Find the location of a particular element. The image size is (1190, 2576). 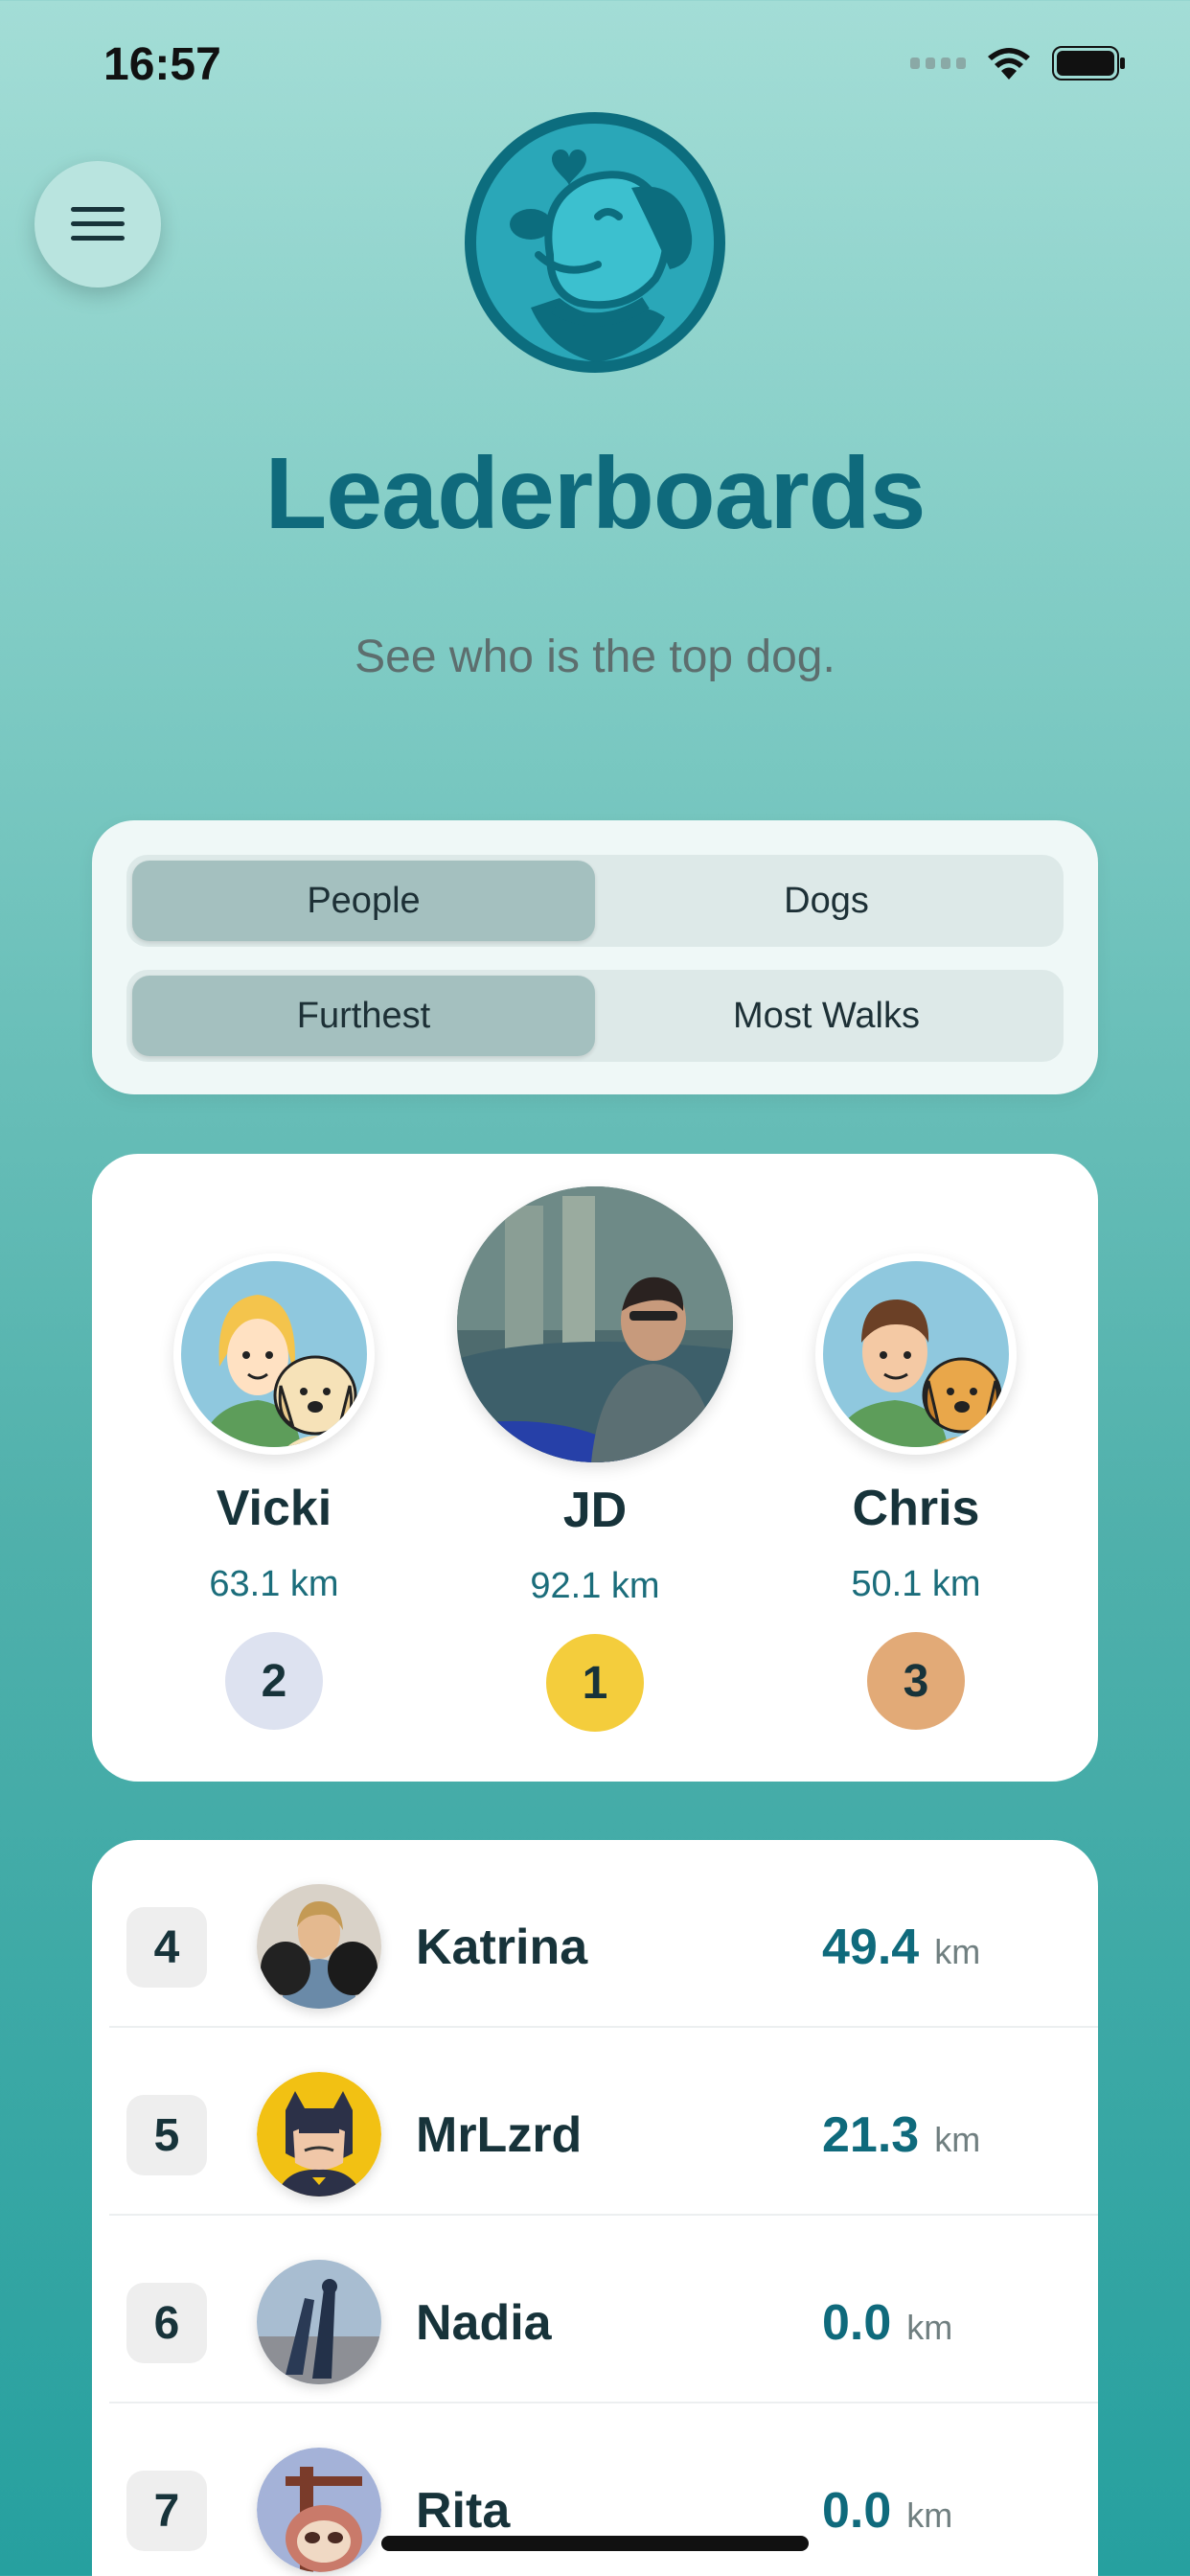

podium-first: JD 92.1 km 1 is located at coordinates (595, 1459).